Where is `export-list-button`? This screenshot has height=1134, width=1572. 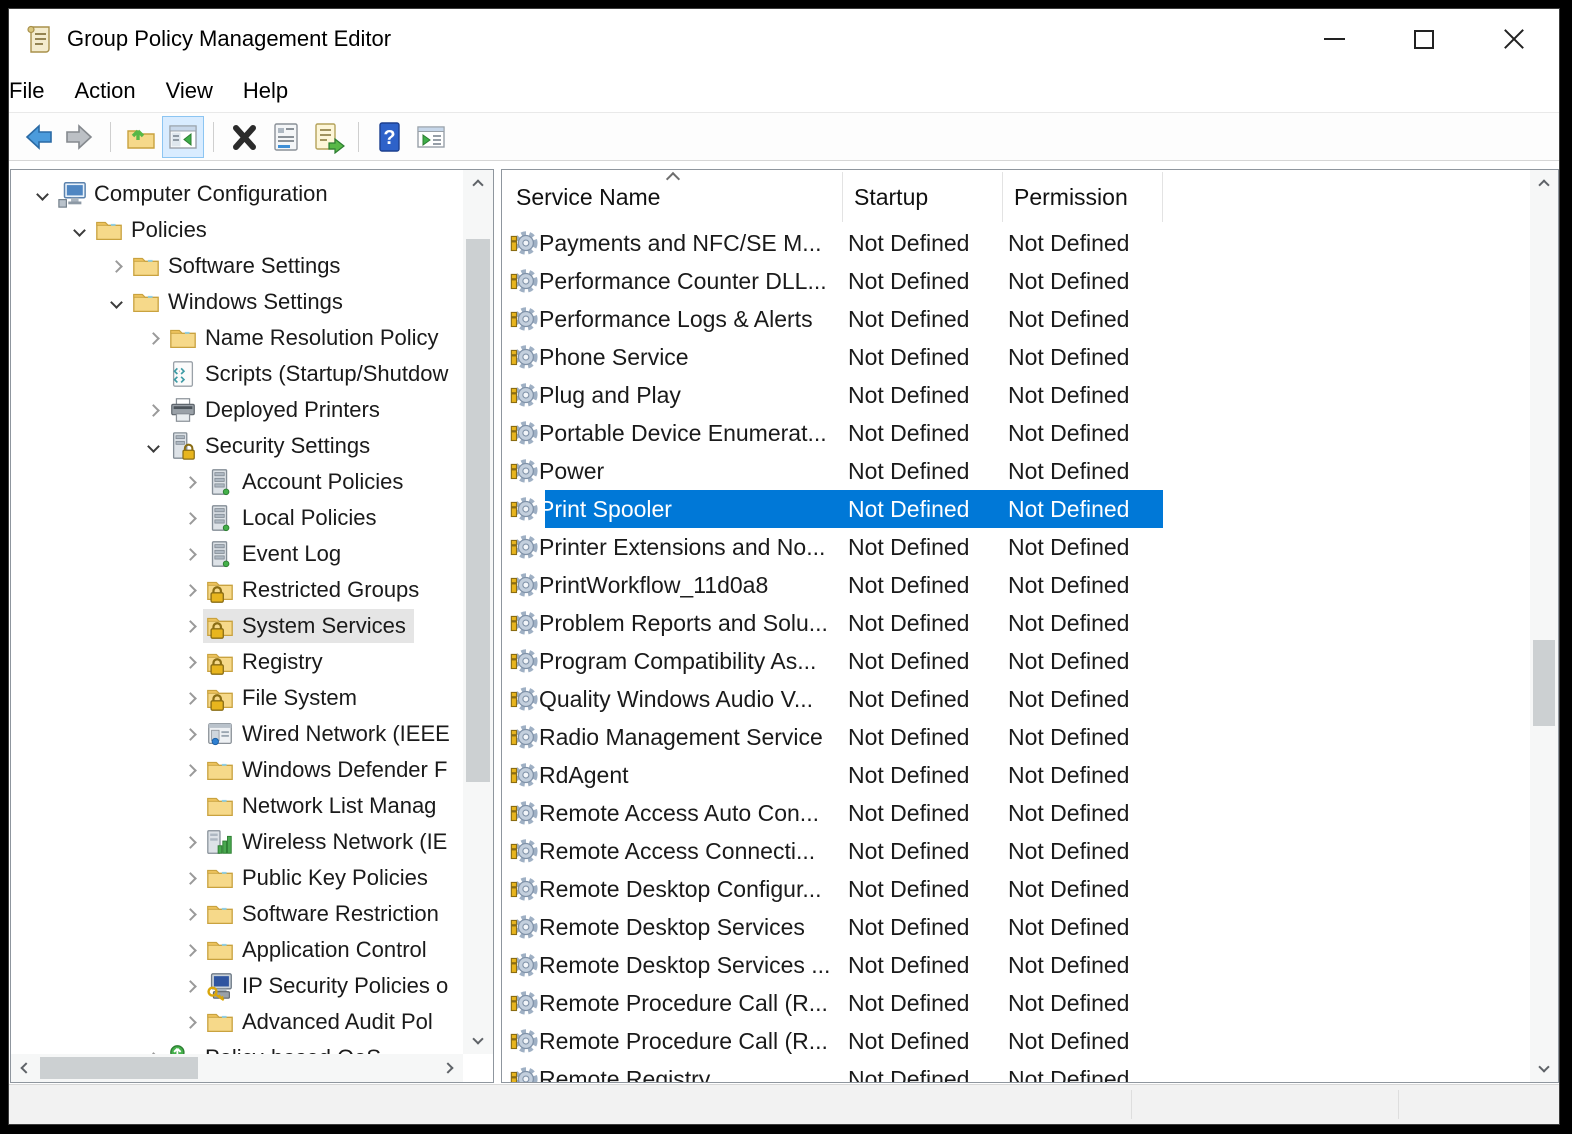 export-list-button is located at coordinates (328, 137).